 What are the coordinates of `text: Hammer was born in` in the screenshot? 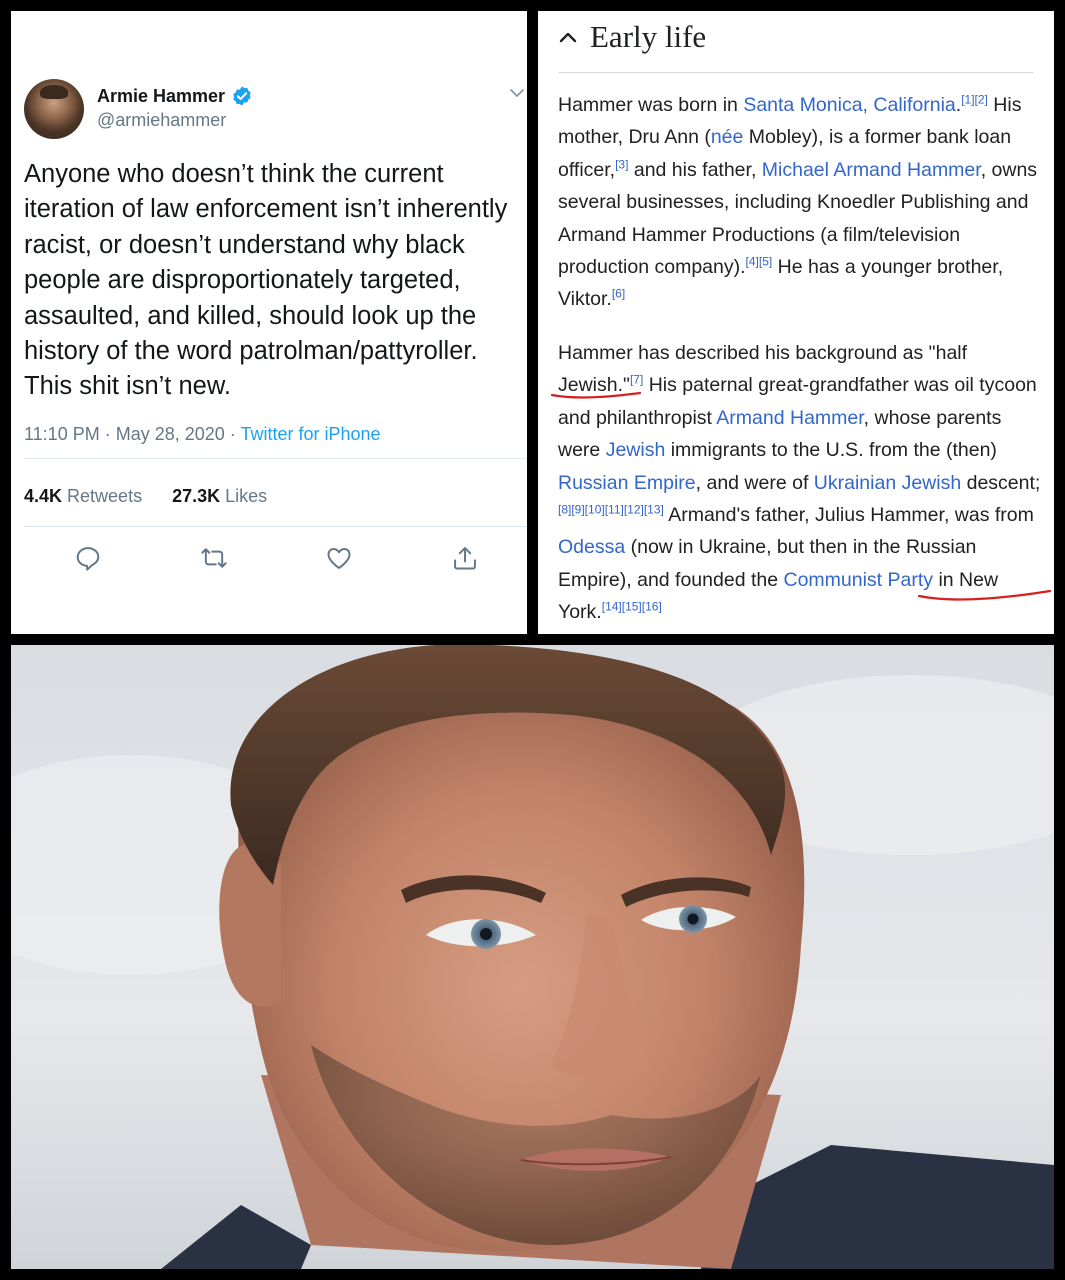 It's located at (651, 105).